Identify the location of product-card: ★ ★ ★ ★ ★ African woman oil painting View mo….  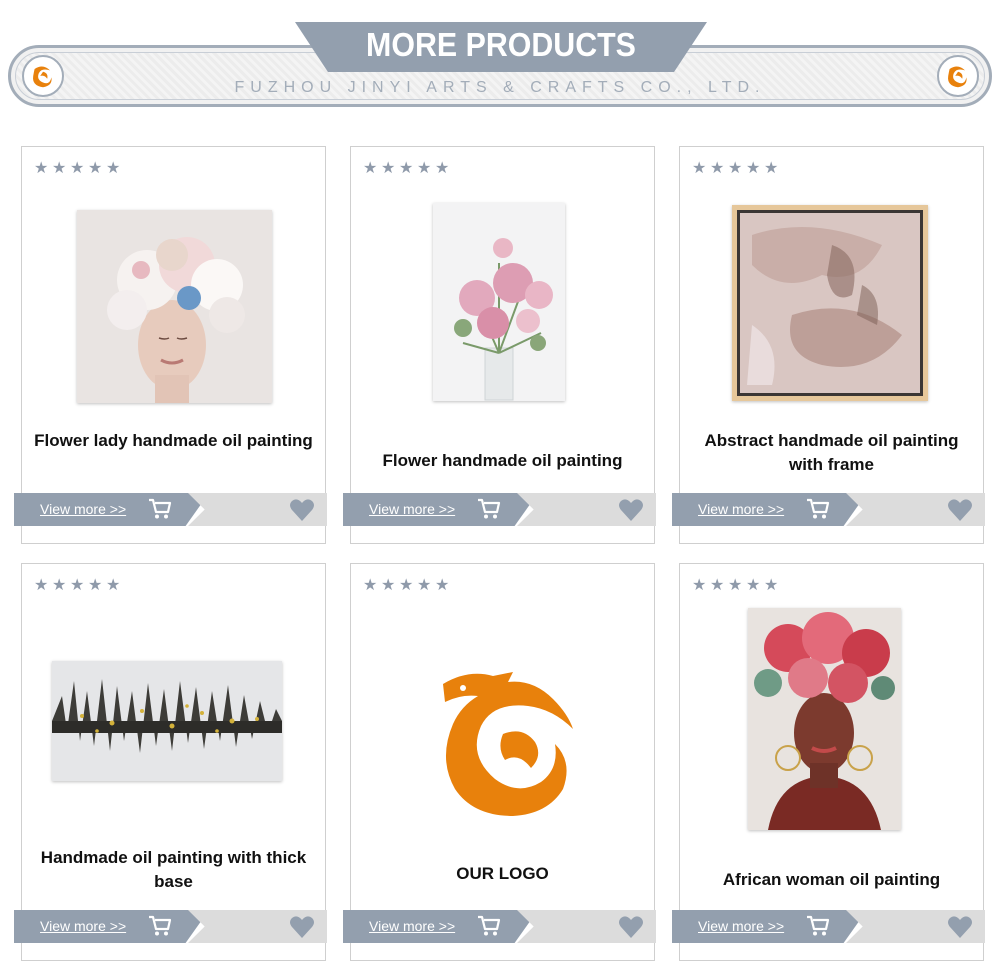
(828, 762).